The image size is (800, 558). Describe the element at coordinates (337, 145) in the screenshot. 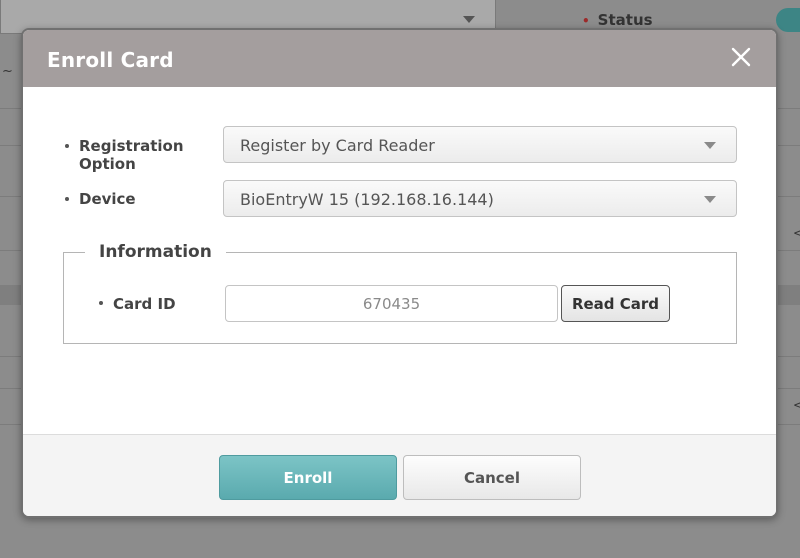

I see `registration-option-value: Register by Card Reader` at that location.